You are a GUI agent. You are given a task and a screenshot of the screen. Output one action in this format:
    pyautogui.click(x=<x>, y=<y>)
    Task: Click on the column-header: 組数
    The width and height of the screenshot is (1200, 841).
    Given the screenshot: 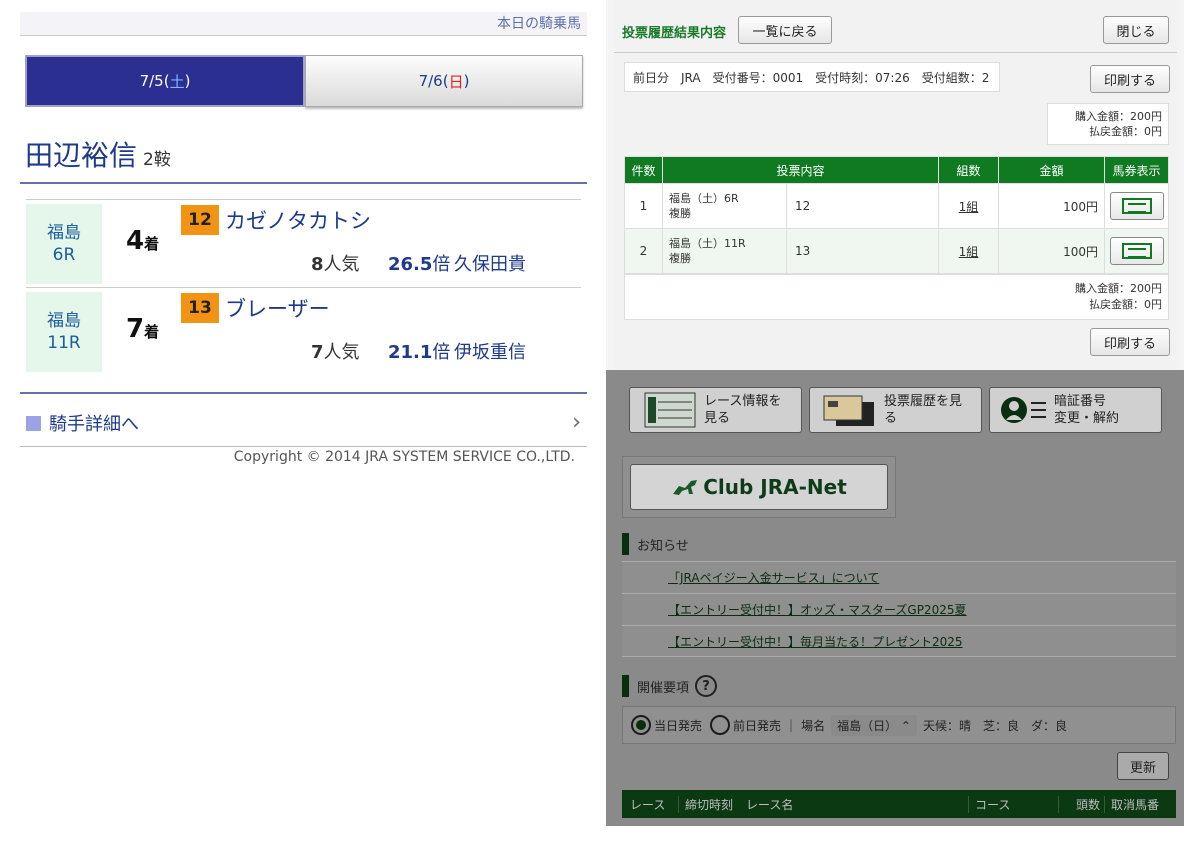 What is the action you would take?
    pyautogui.click(x=968, y=170)
    